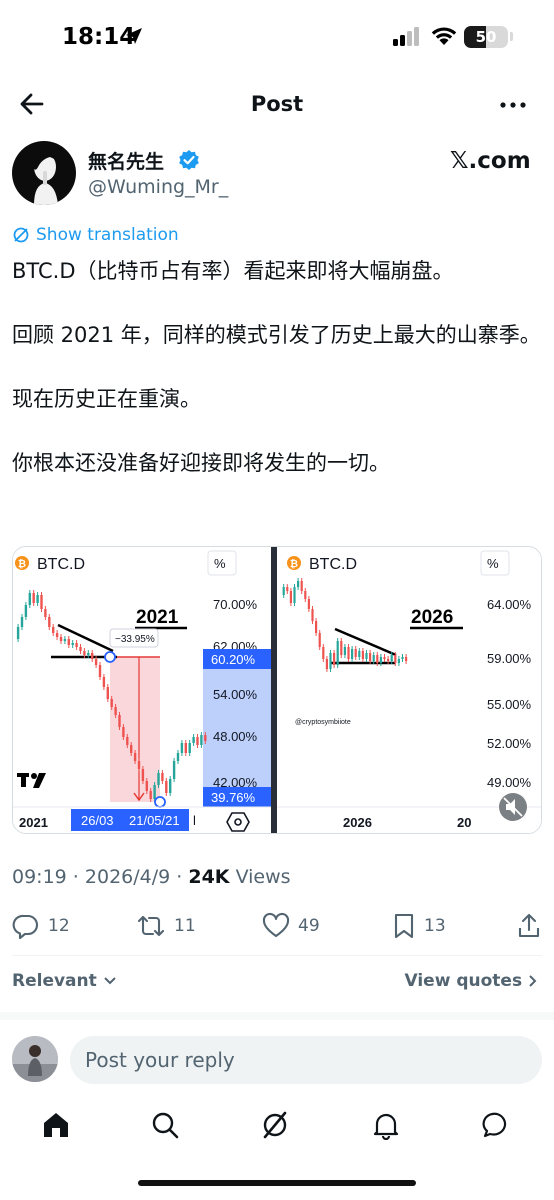 This screenshot has width=554, height=1200. I want to click on bookmark-icon, so click(404, 926).